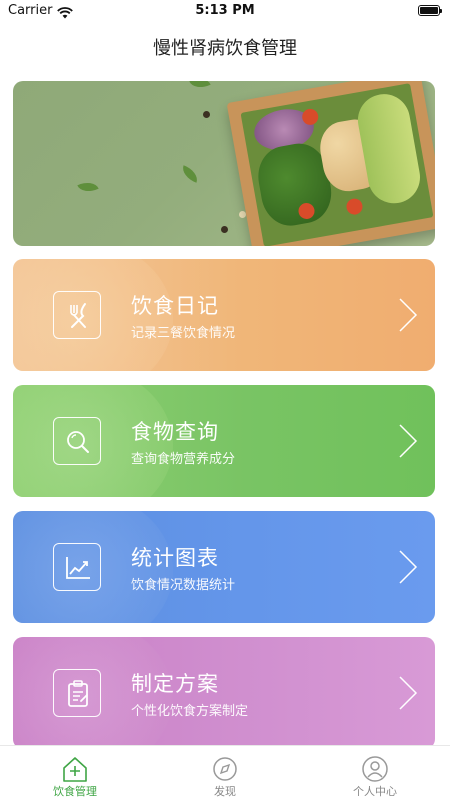  What do you see at coordinates (224, 567) in the screenshot?
I see `menu-card-statistics: 统计图表 饮食情况数据统计` at bounding box center [224, 567].